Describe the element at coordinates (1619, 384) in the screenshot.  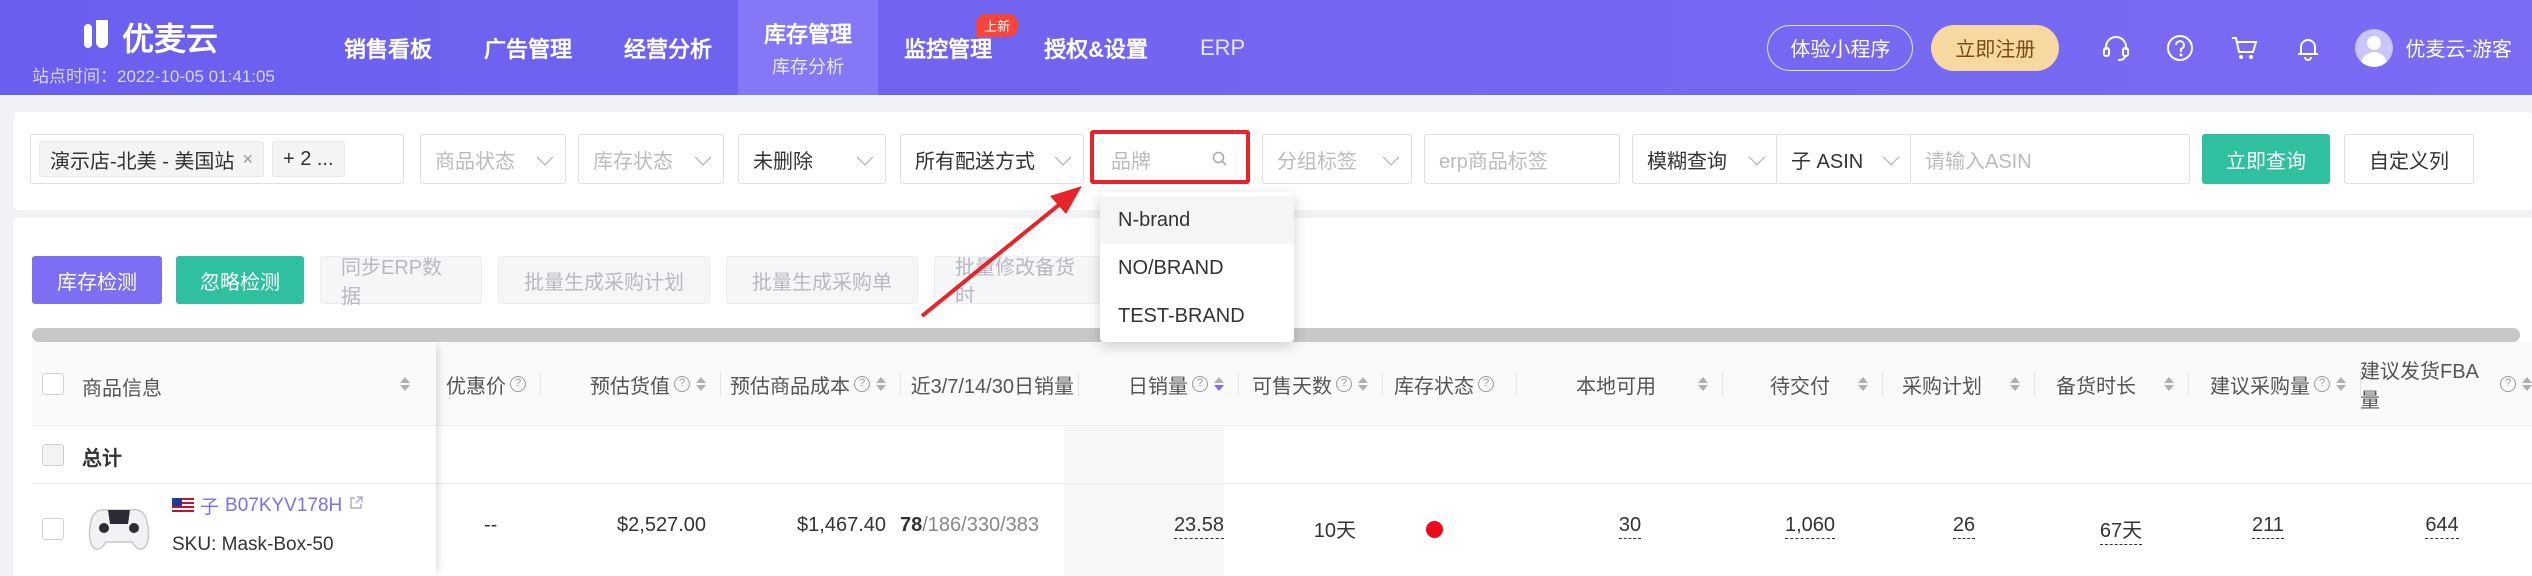
I see `col-local-available: 本地可用` at that location.